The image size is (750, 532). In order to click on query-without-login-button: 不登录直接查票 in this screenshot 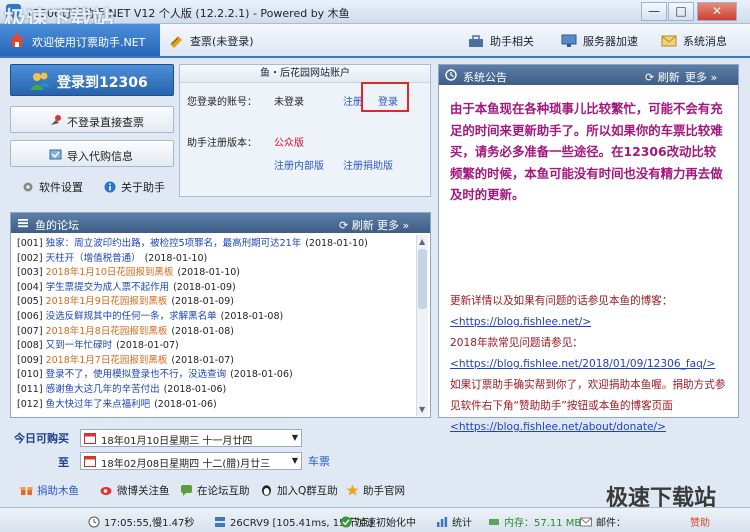, I will do `click(92, 119)`.